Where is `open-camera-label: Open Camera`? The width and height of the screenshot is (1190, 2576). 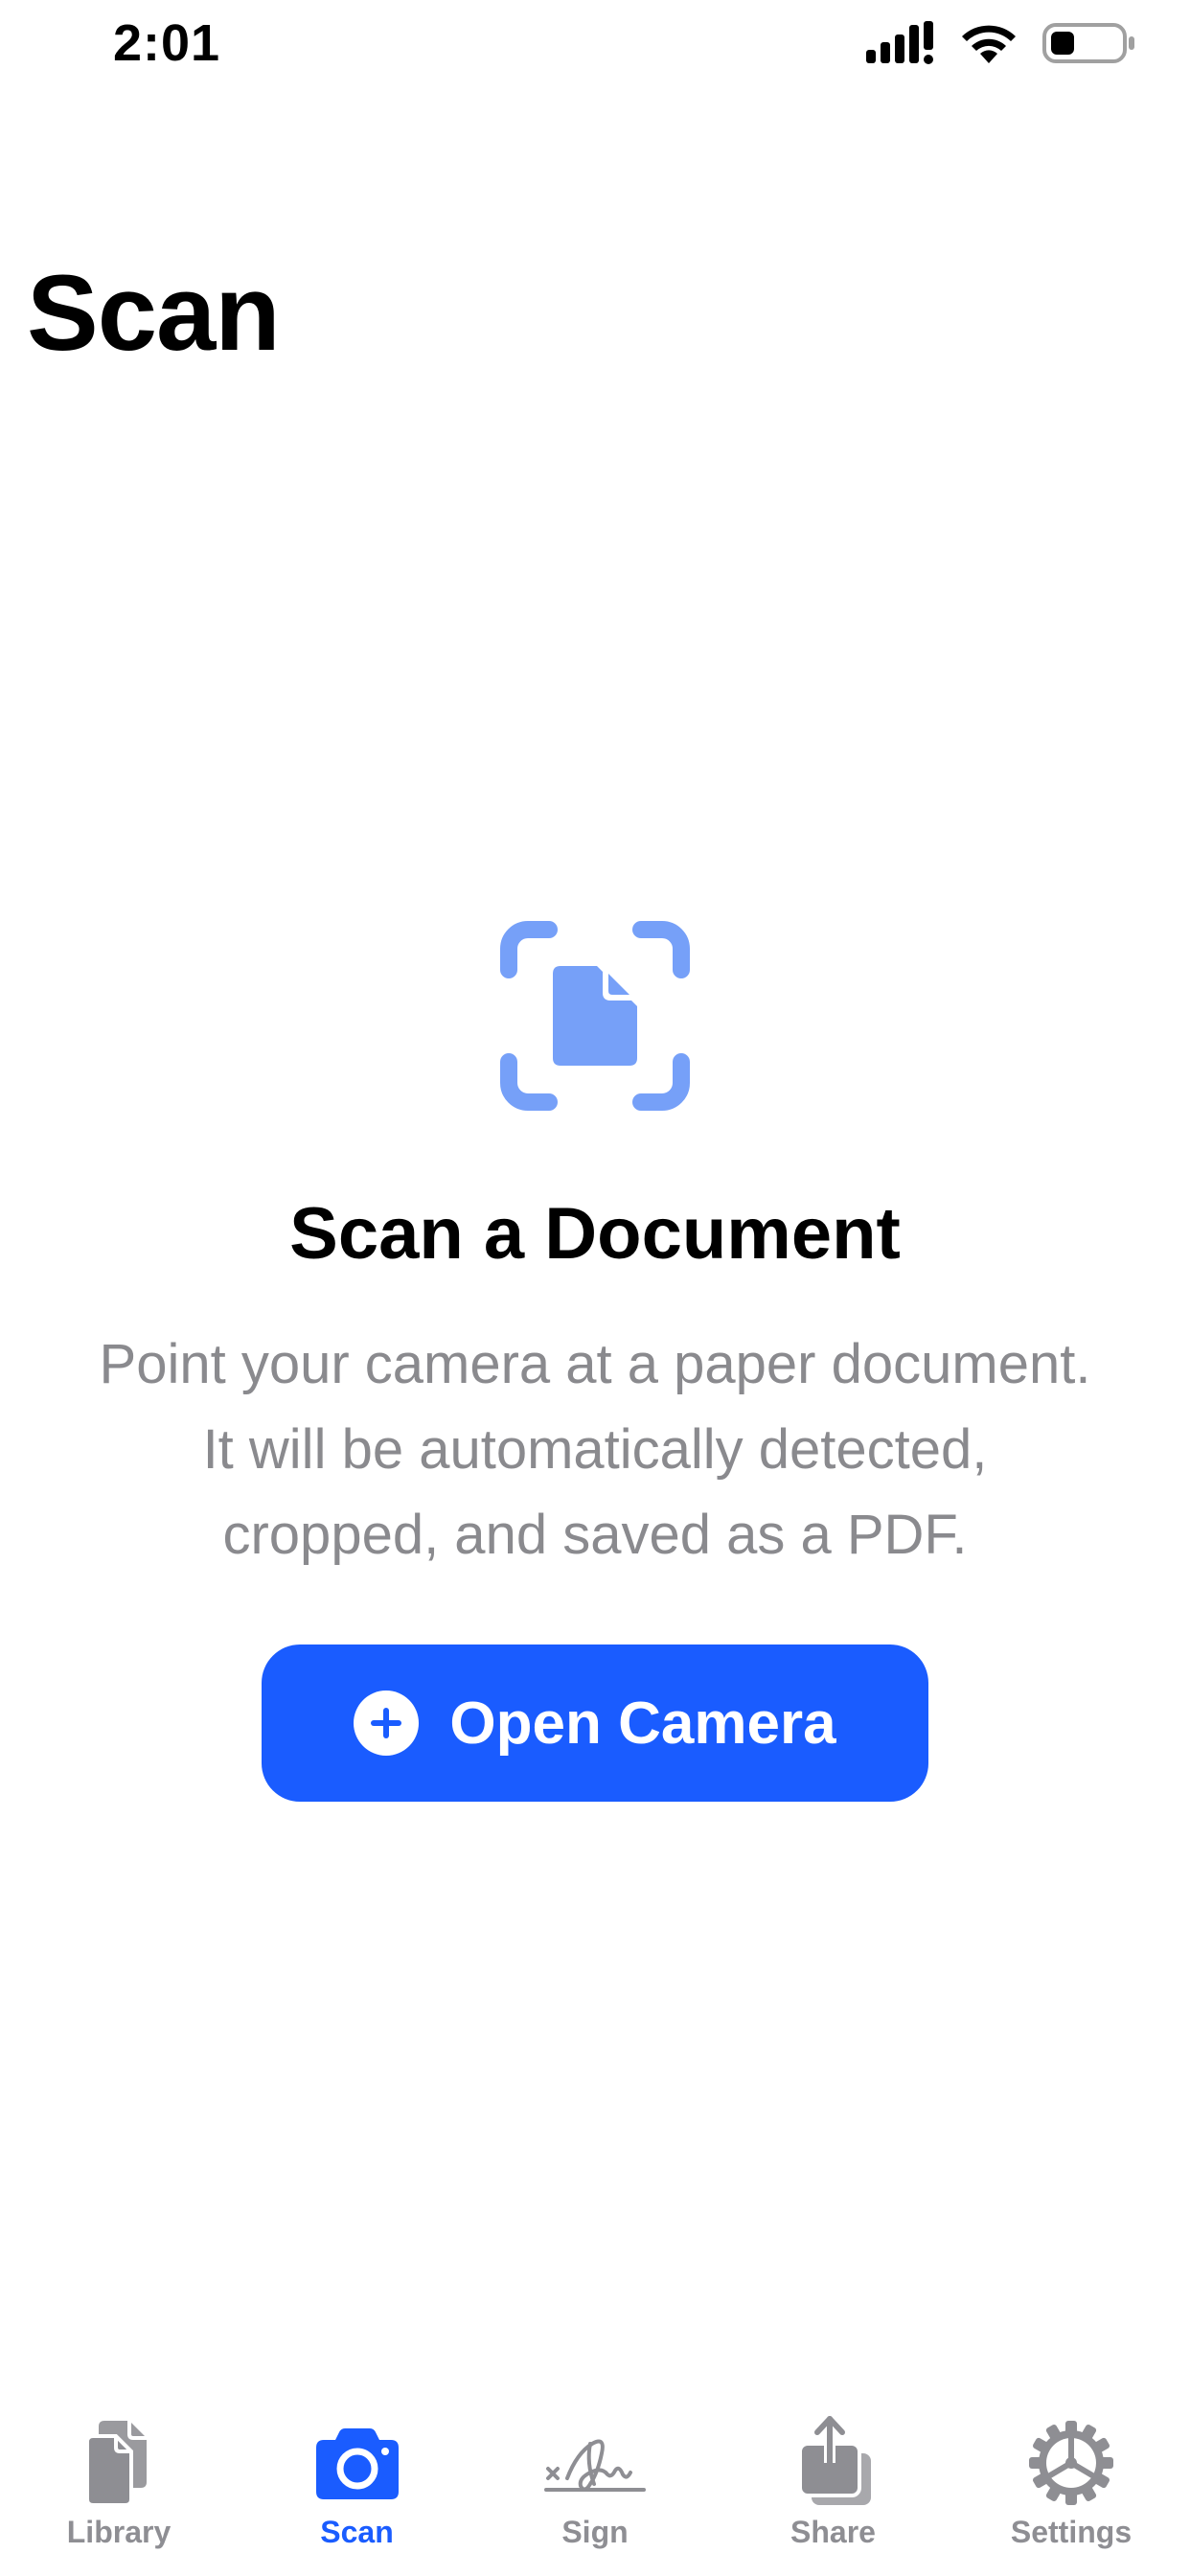
open-camera-label: Open Camera is located at coordinates (642, 1723).